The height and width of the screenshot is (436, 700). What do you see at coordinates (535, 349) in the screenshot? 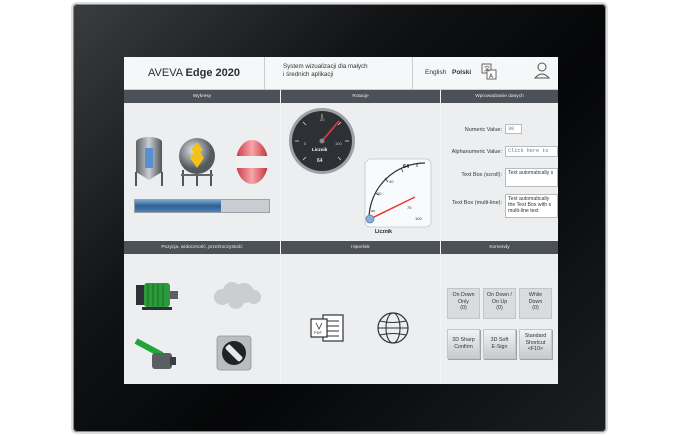
I see `button-line: <F10>` at bounding box center [535, 349].